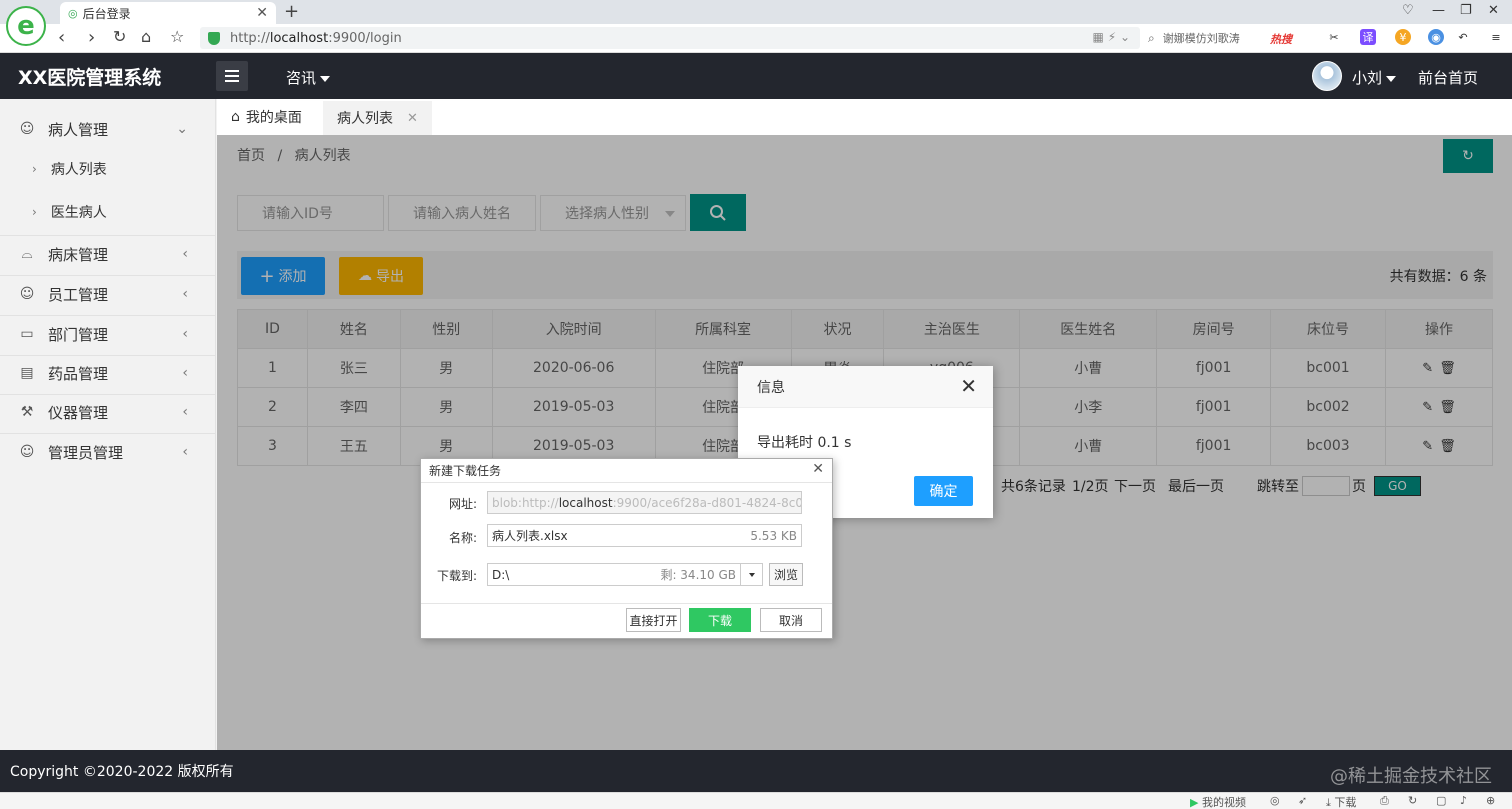 This screenshot has width=1512, height=809. What do you see at coordinates (108, 129) in the screenshot?
I see `sidebar-item-patients: ☺ 病人管理 ⌄` at bounding box center [108, 129].